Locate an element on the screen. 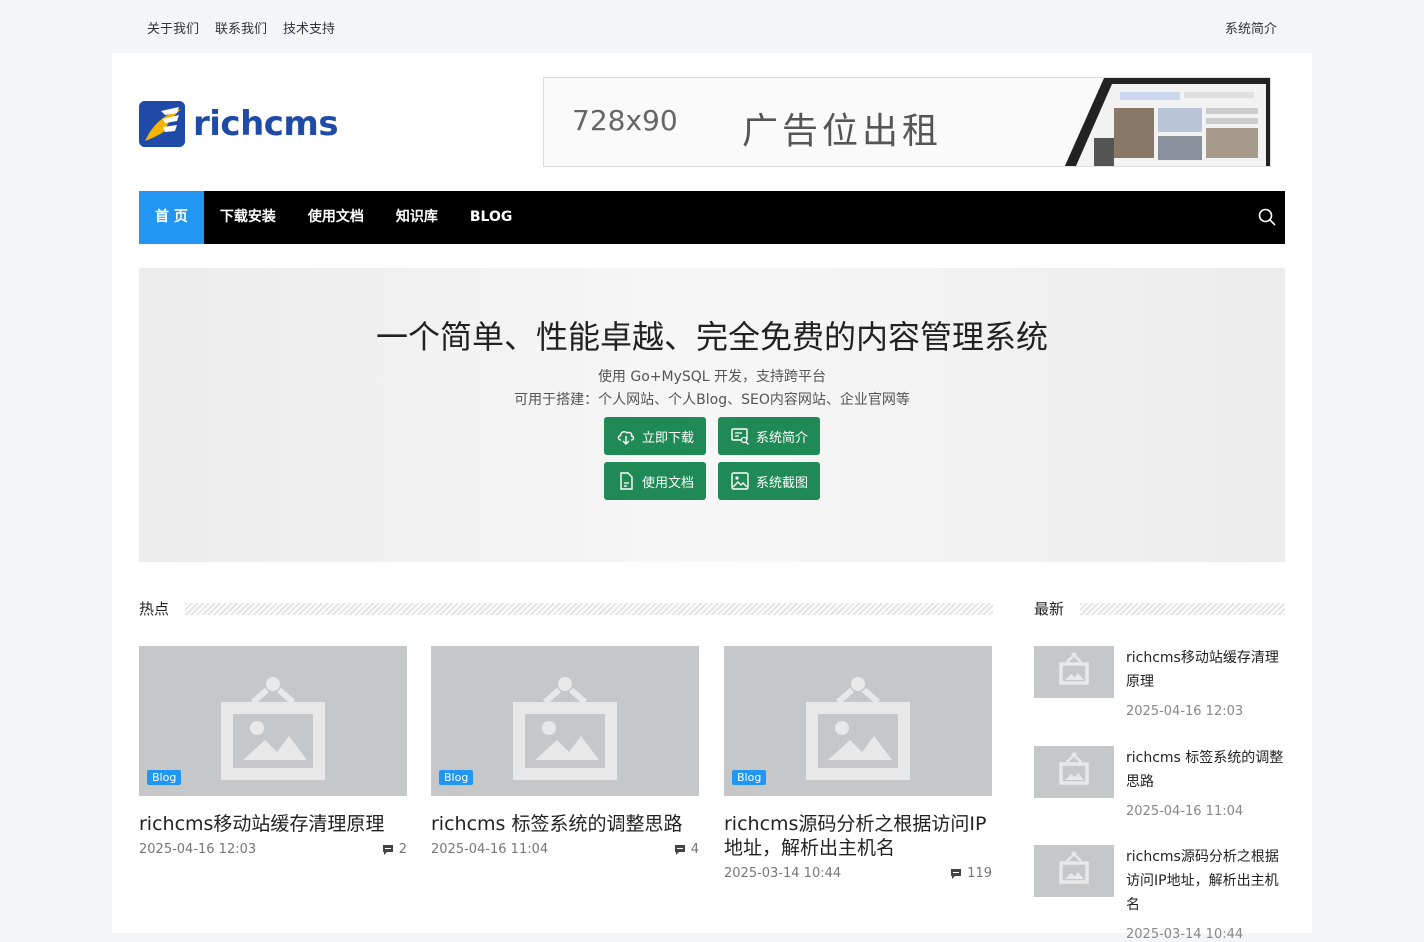  hero-title: 一个简单、性能卓越、完全免费的内容管理系统 is located at coordinates (711, 337).